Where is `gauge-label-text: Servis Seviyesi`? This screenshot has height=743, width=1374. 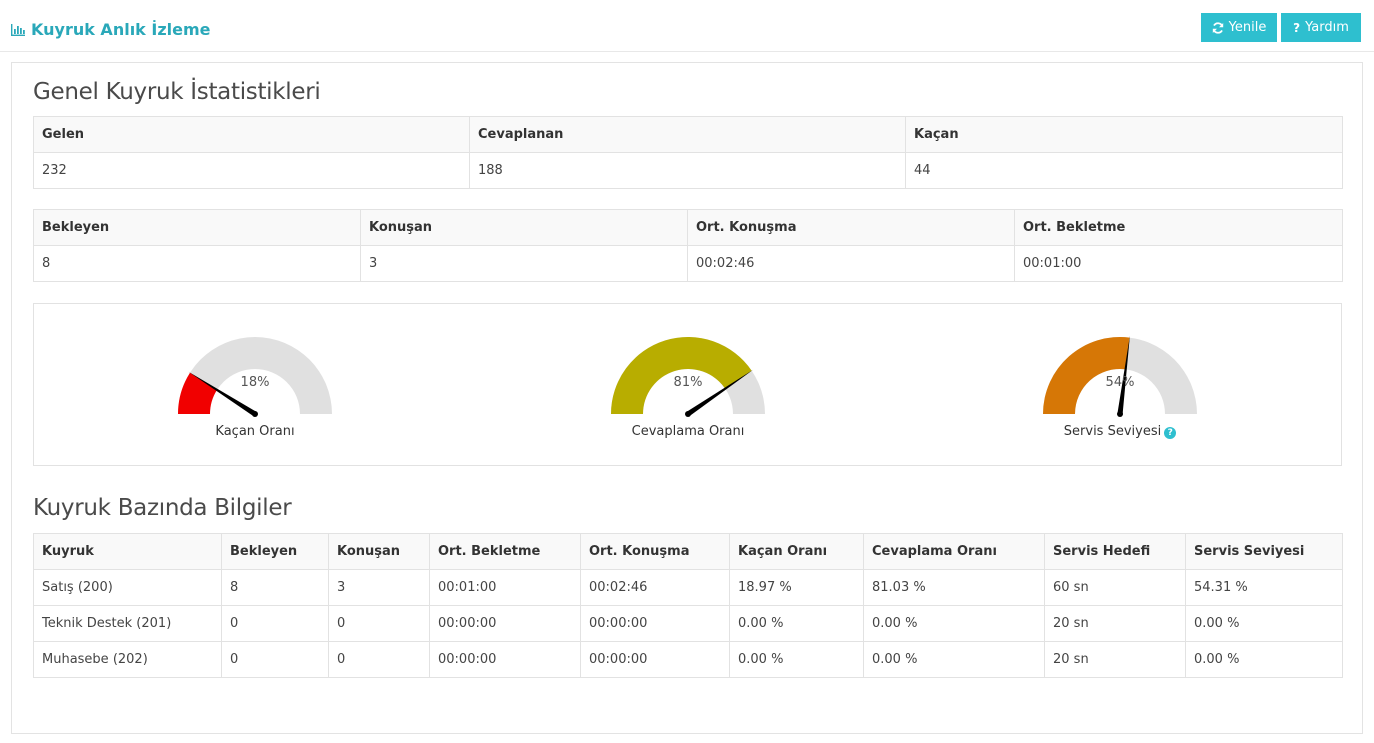
gauge-label-text: Servis Seviyesi is located at coordinates (1112, 431).